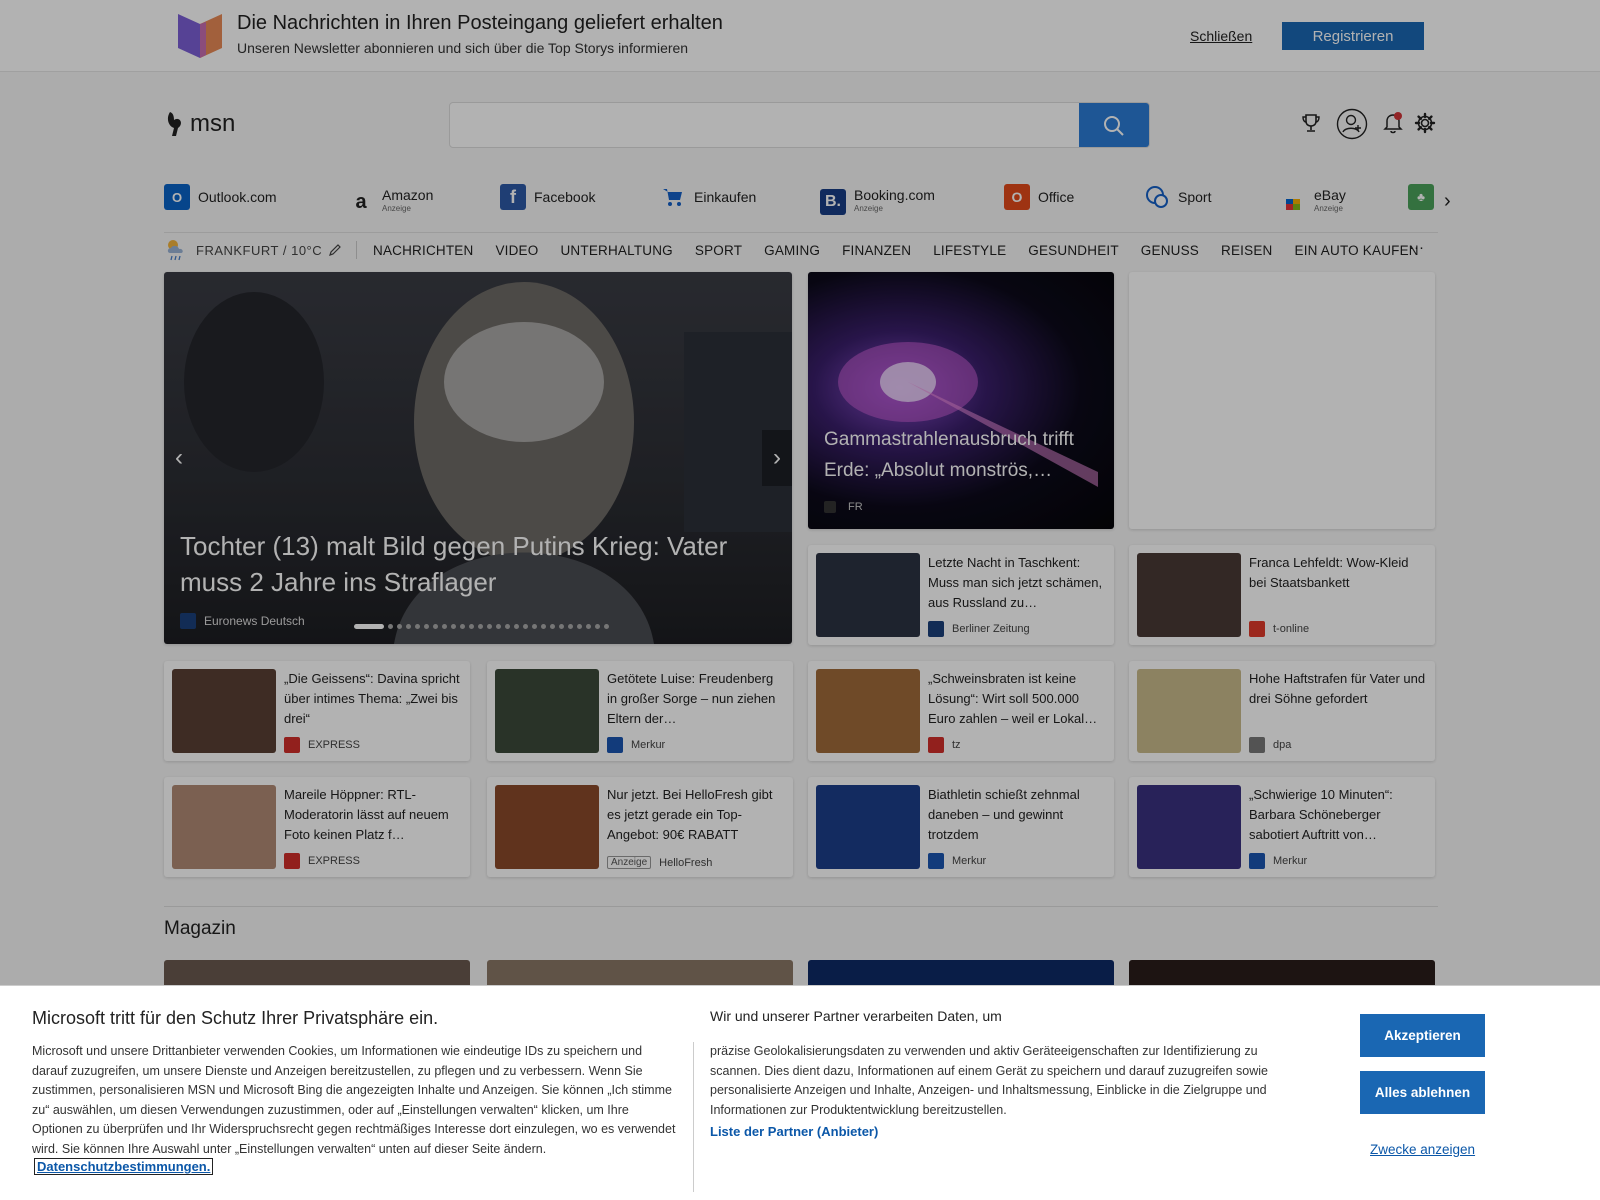 The height and width of the screenshot is (1200, 1600). Describe the element at coordinates (1246, 250) in the screenshot. I see `nav-item: REISEN` at that location.